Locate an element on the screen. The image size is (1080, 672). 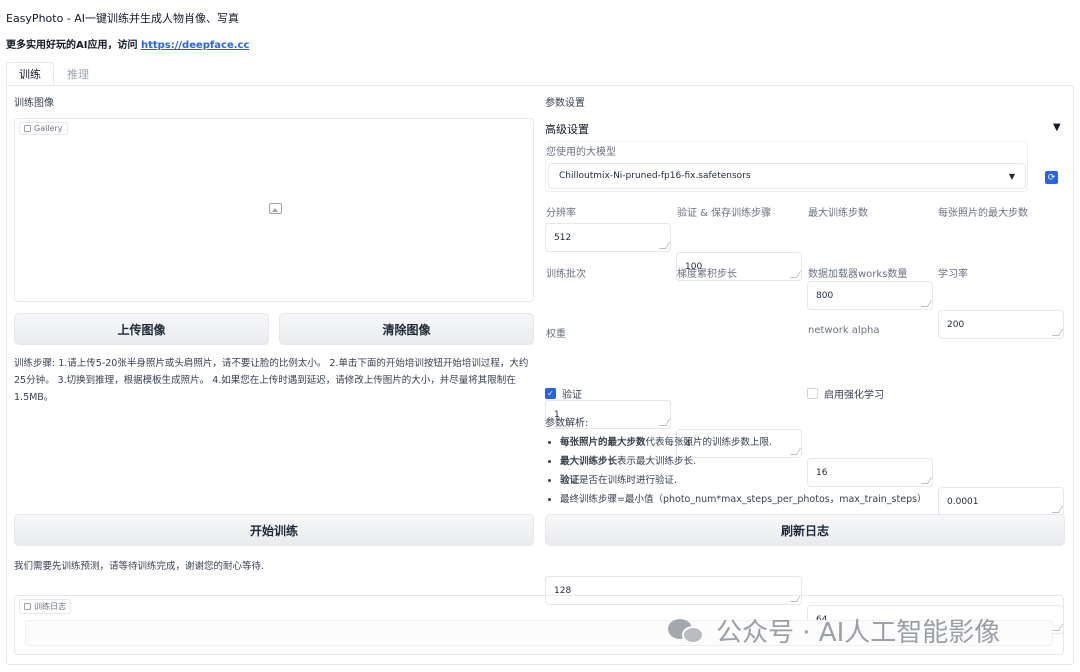
rl-checkbox-row: 启用强化学习 is located at coordinates (845, 393).